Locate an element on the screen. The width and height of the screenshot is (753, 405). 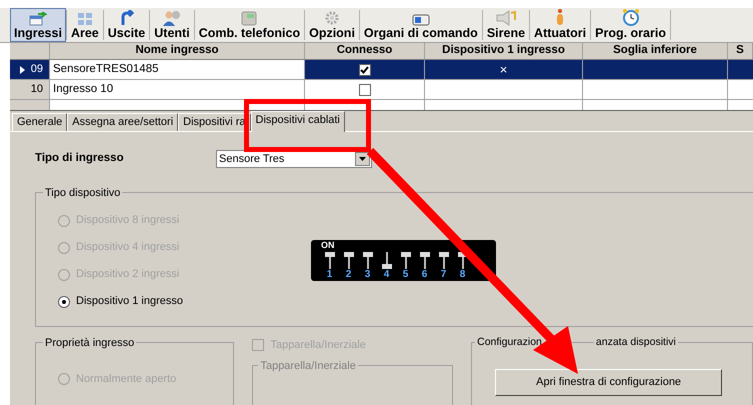
toolbar-button: Utenti is located at coordinates (172, 25).